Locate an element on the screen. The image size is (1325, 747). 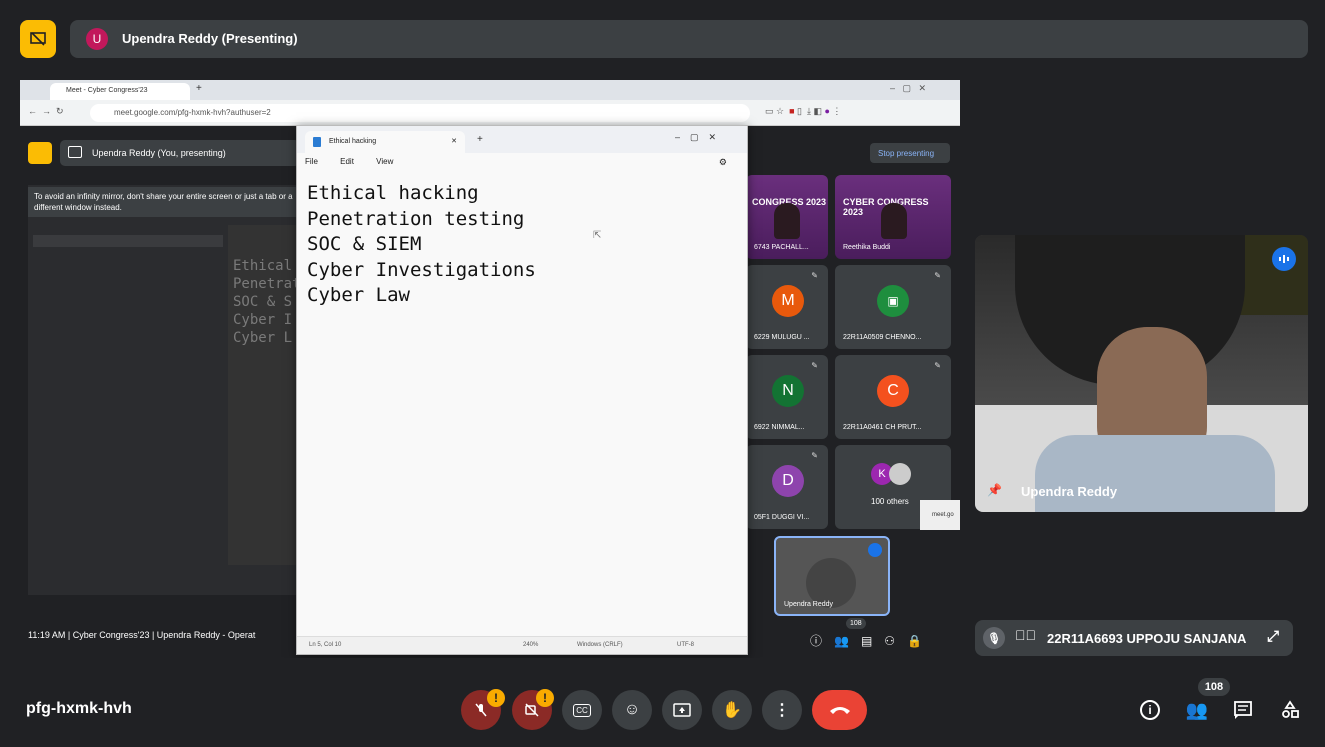
menu-edit: Edit is located at coordinates (347, 161).